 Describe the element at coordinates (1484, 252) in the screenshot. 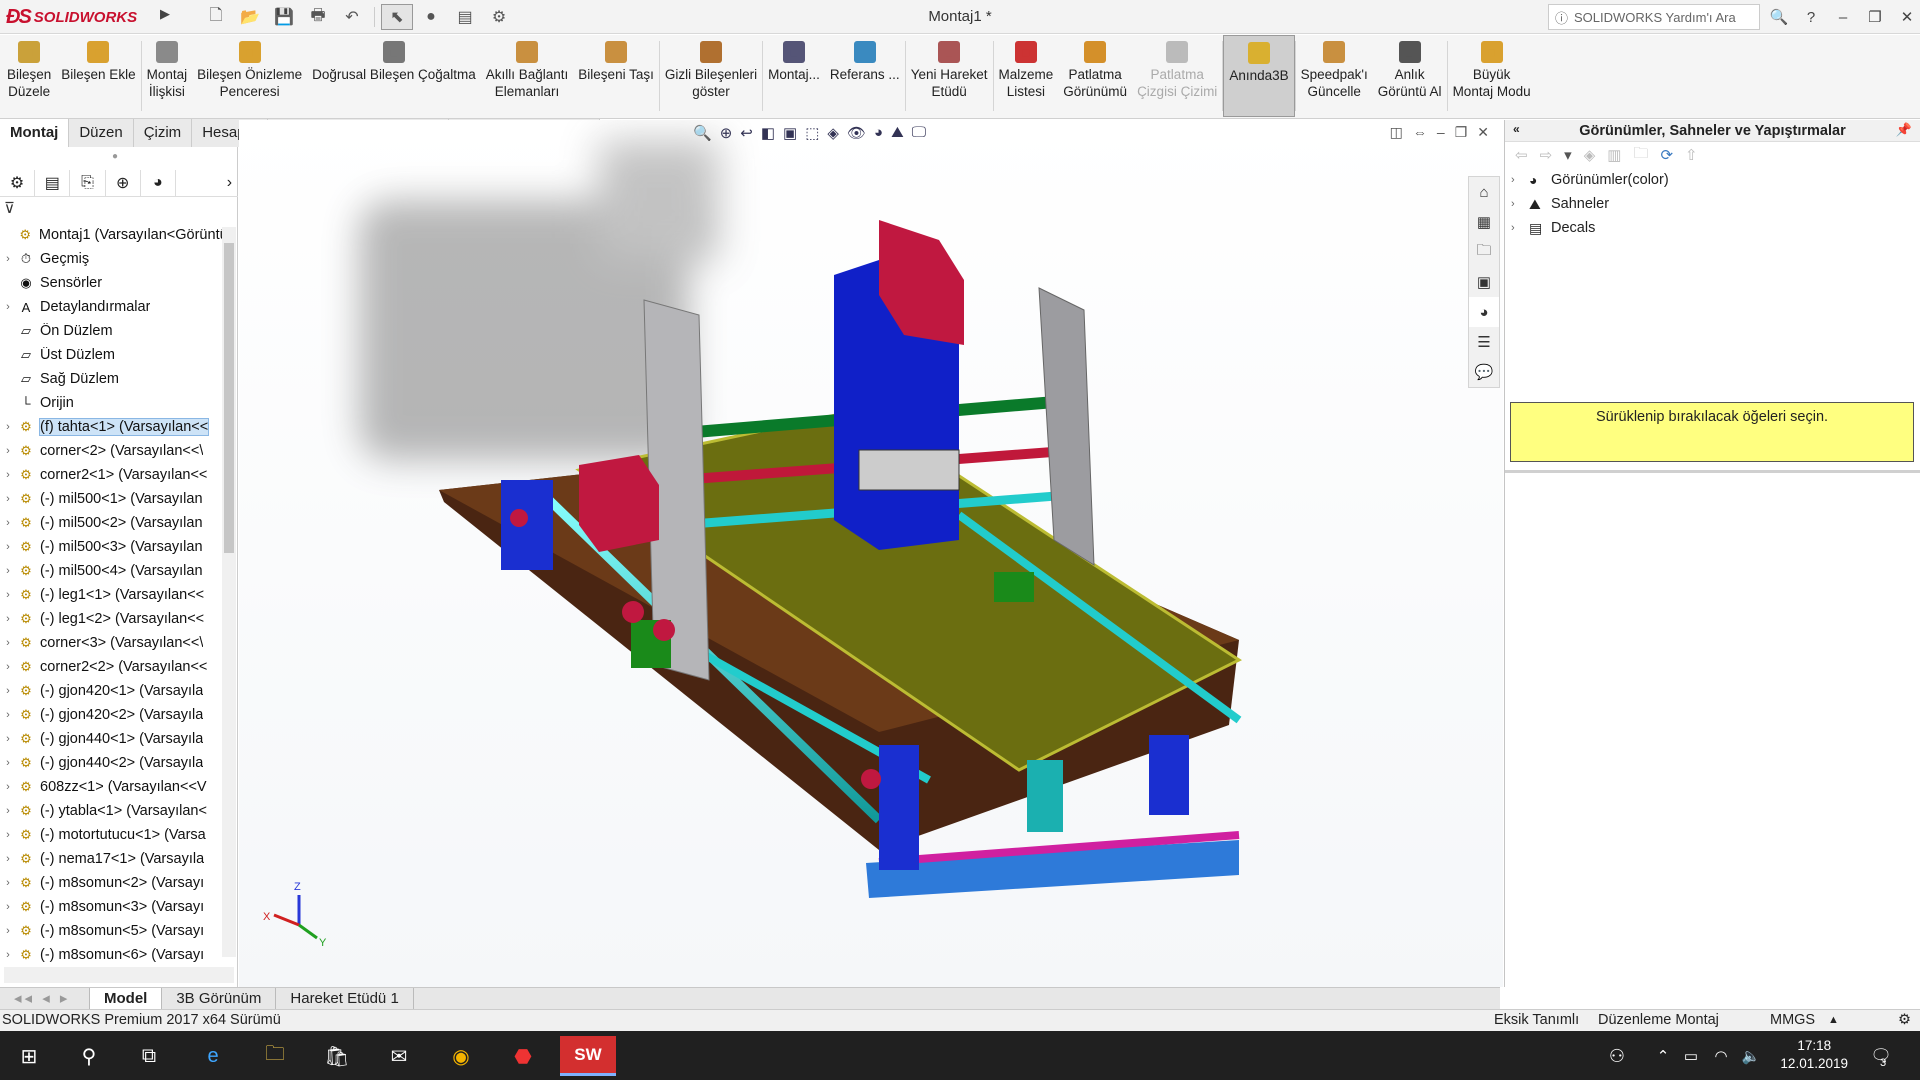

I see `design-library-icon: 🗀` at that location.